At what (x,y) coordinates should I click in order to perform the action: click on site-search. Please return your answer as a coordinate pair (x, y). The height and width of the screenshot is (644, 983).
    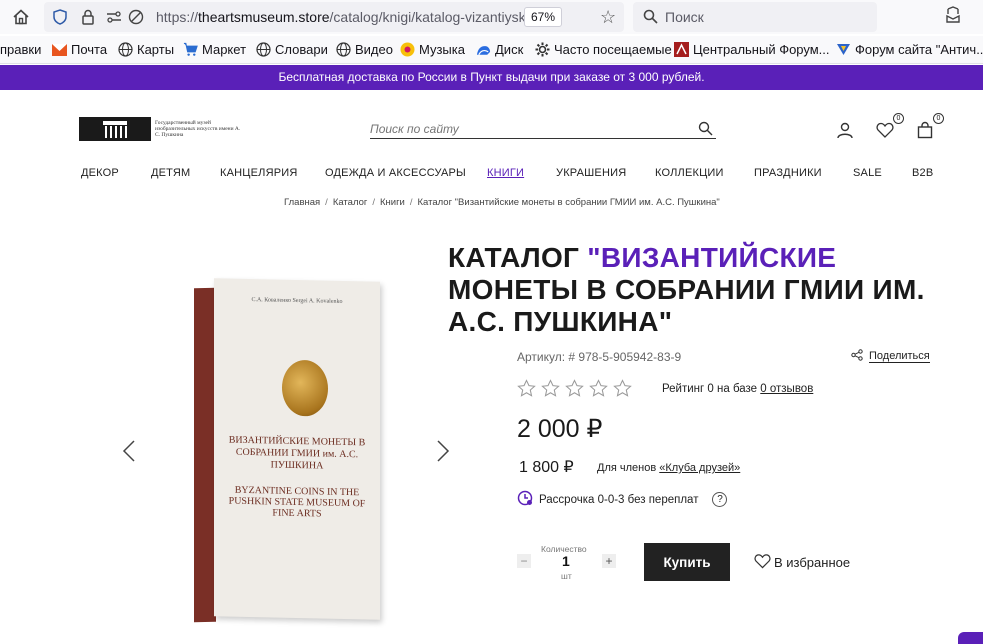
    Looking at the image, I should click on (543, 129).